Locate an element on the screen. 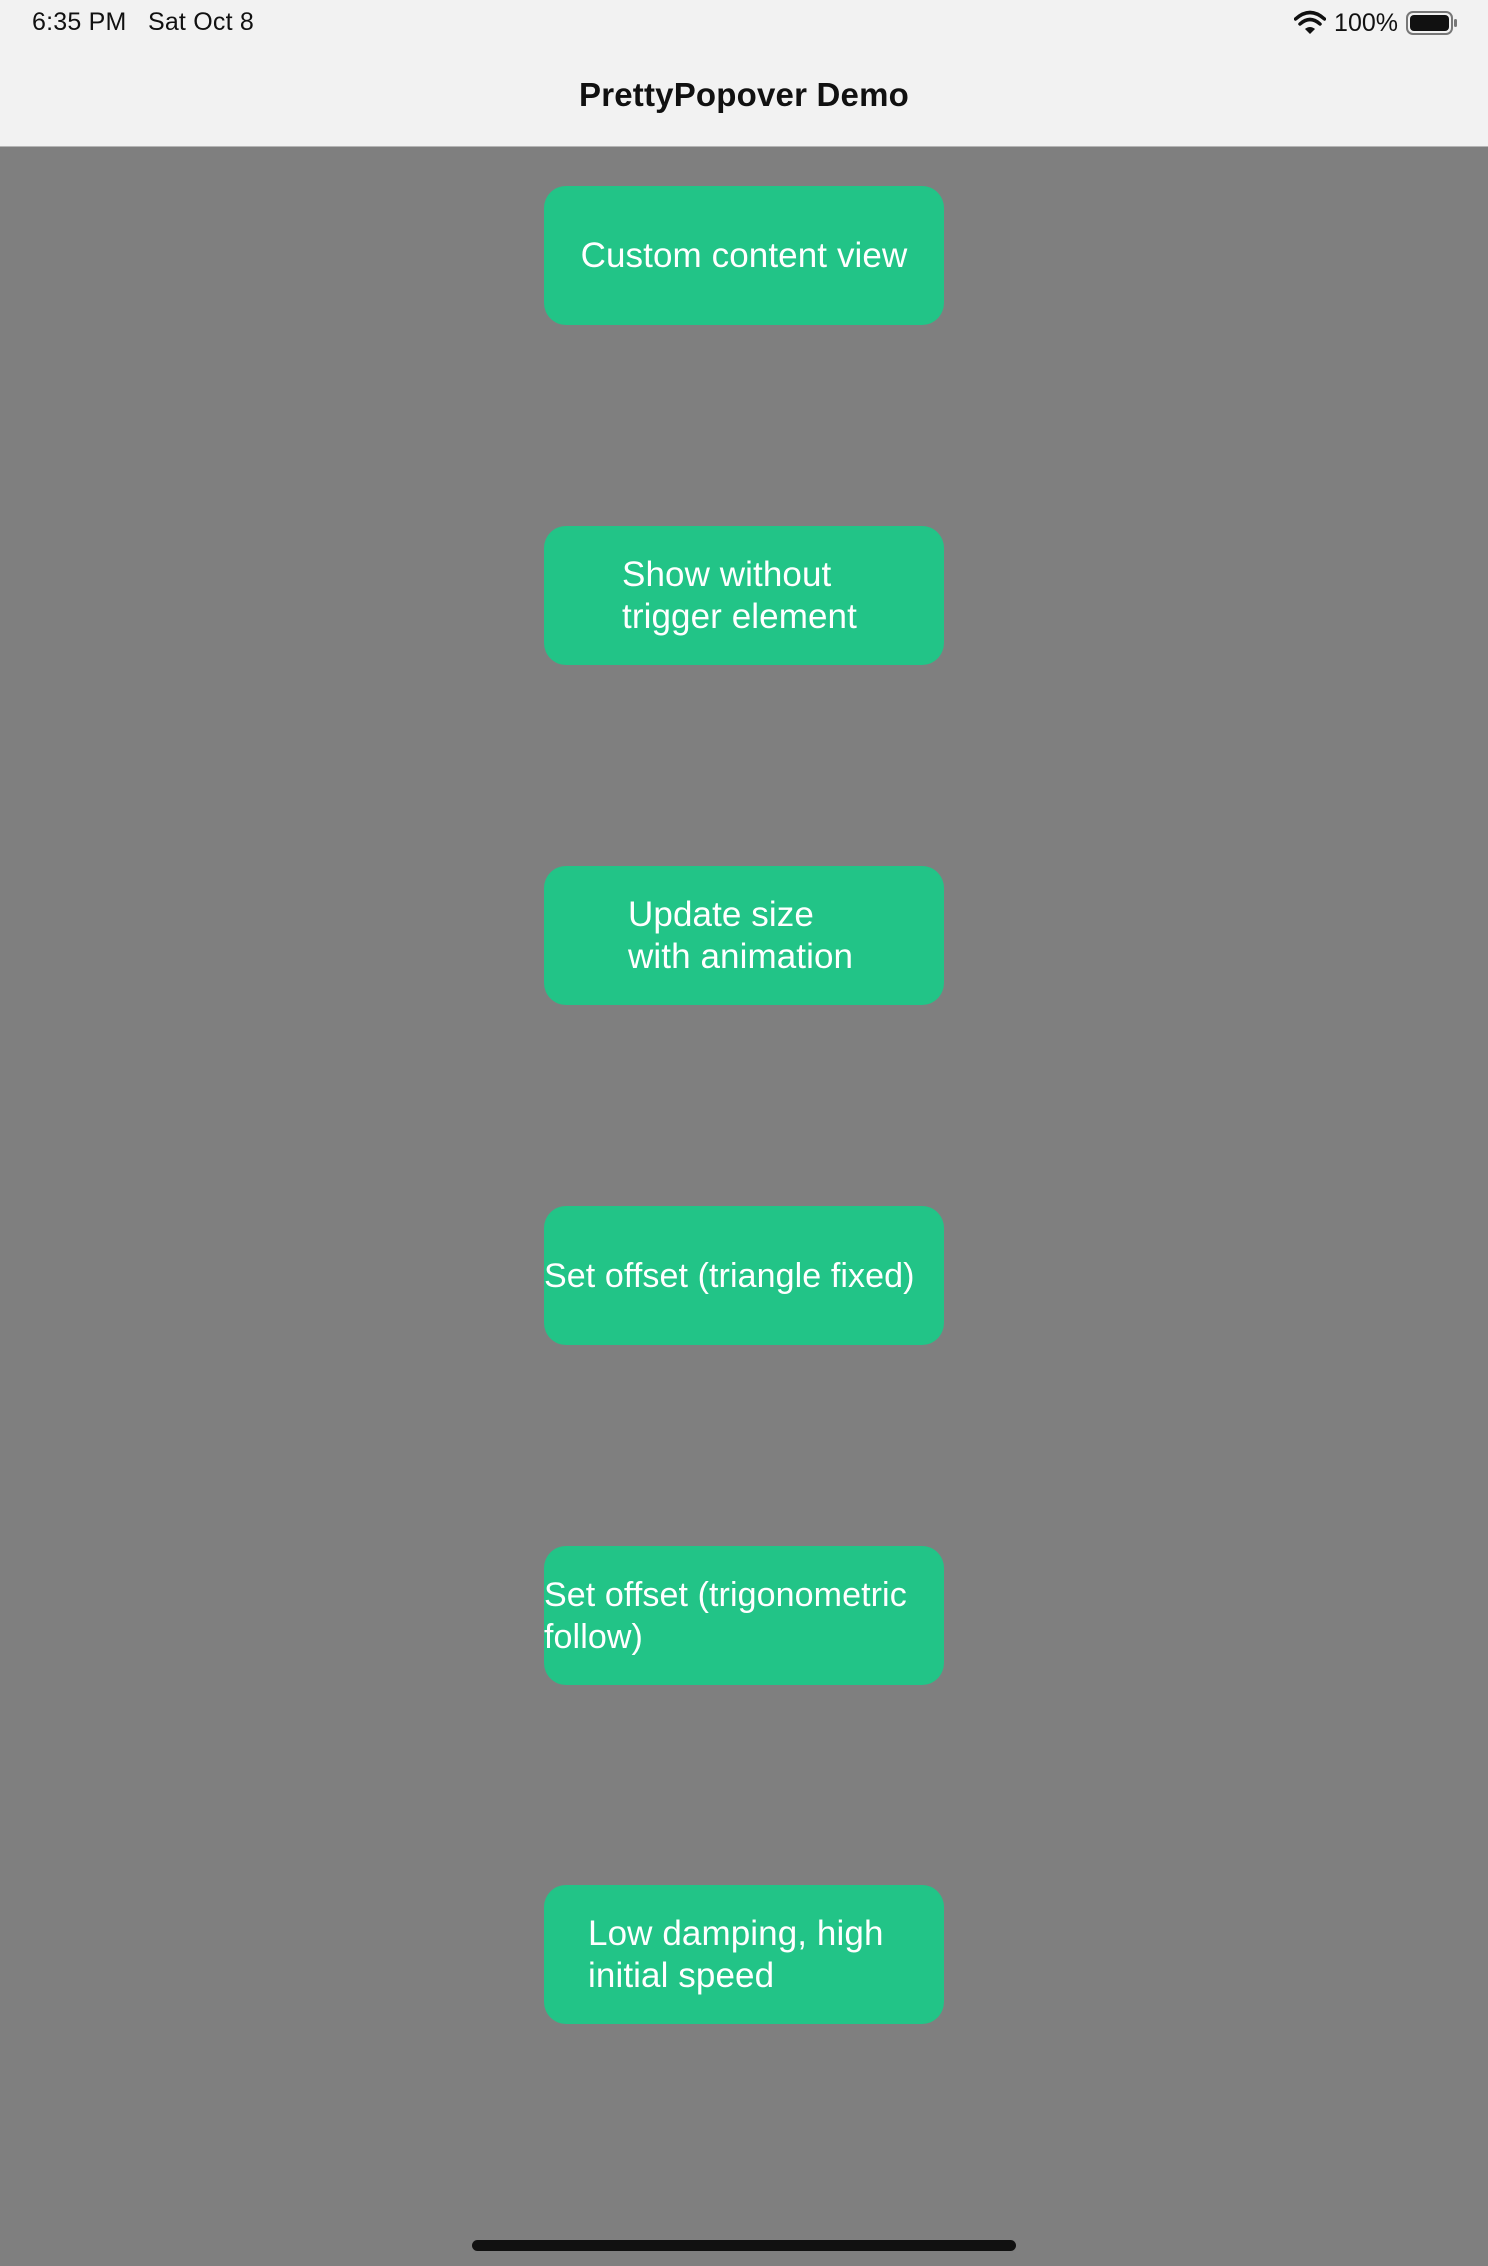 The image size is (1488, 2266). status-indicators: 100% is located at coordinates (1376, 23).